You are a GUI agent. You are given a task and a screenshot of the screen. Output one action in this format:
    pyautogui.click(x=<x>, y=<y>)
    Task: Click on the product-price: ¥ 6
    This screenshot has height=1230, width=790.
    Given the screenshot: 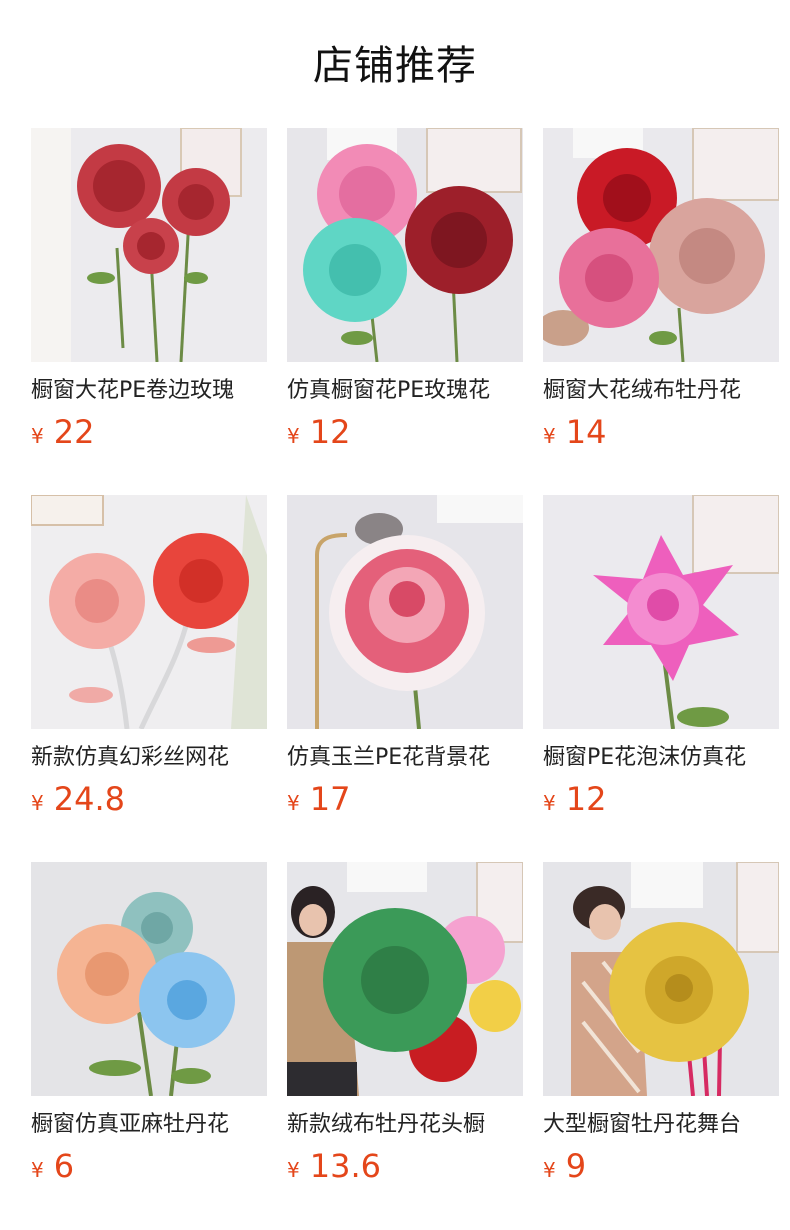 What is the action you would take?
    pyautogui.click(x=149, y=1168)
    